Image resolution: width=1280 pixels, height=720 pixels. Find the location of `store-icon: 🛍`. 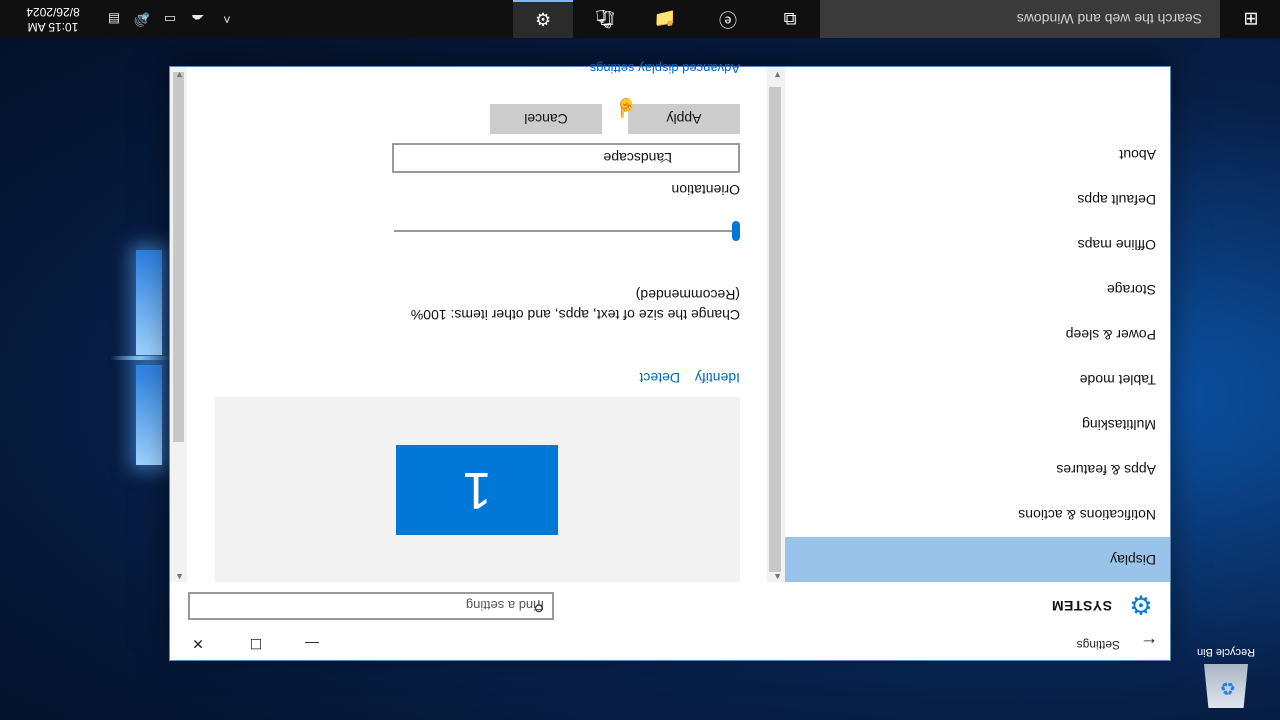

store-icon: 🛍 is located at coordinates (605, 19).